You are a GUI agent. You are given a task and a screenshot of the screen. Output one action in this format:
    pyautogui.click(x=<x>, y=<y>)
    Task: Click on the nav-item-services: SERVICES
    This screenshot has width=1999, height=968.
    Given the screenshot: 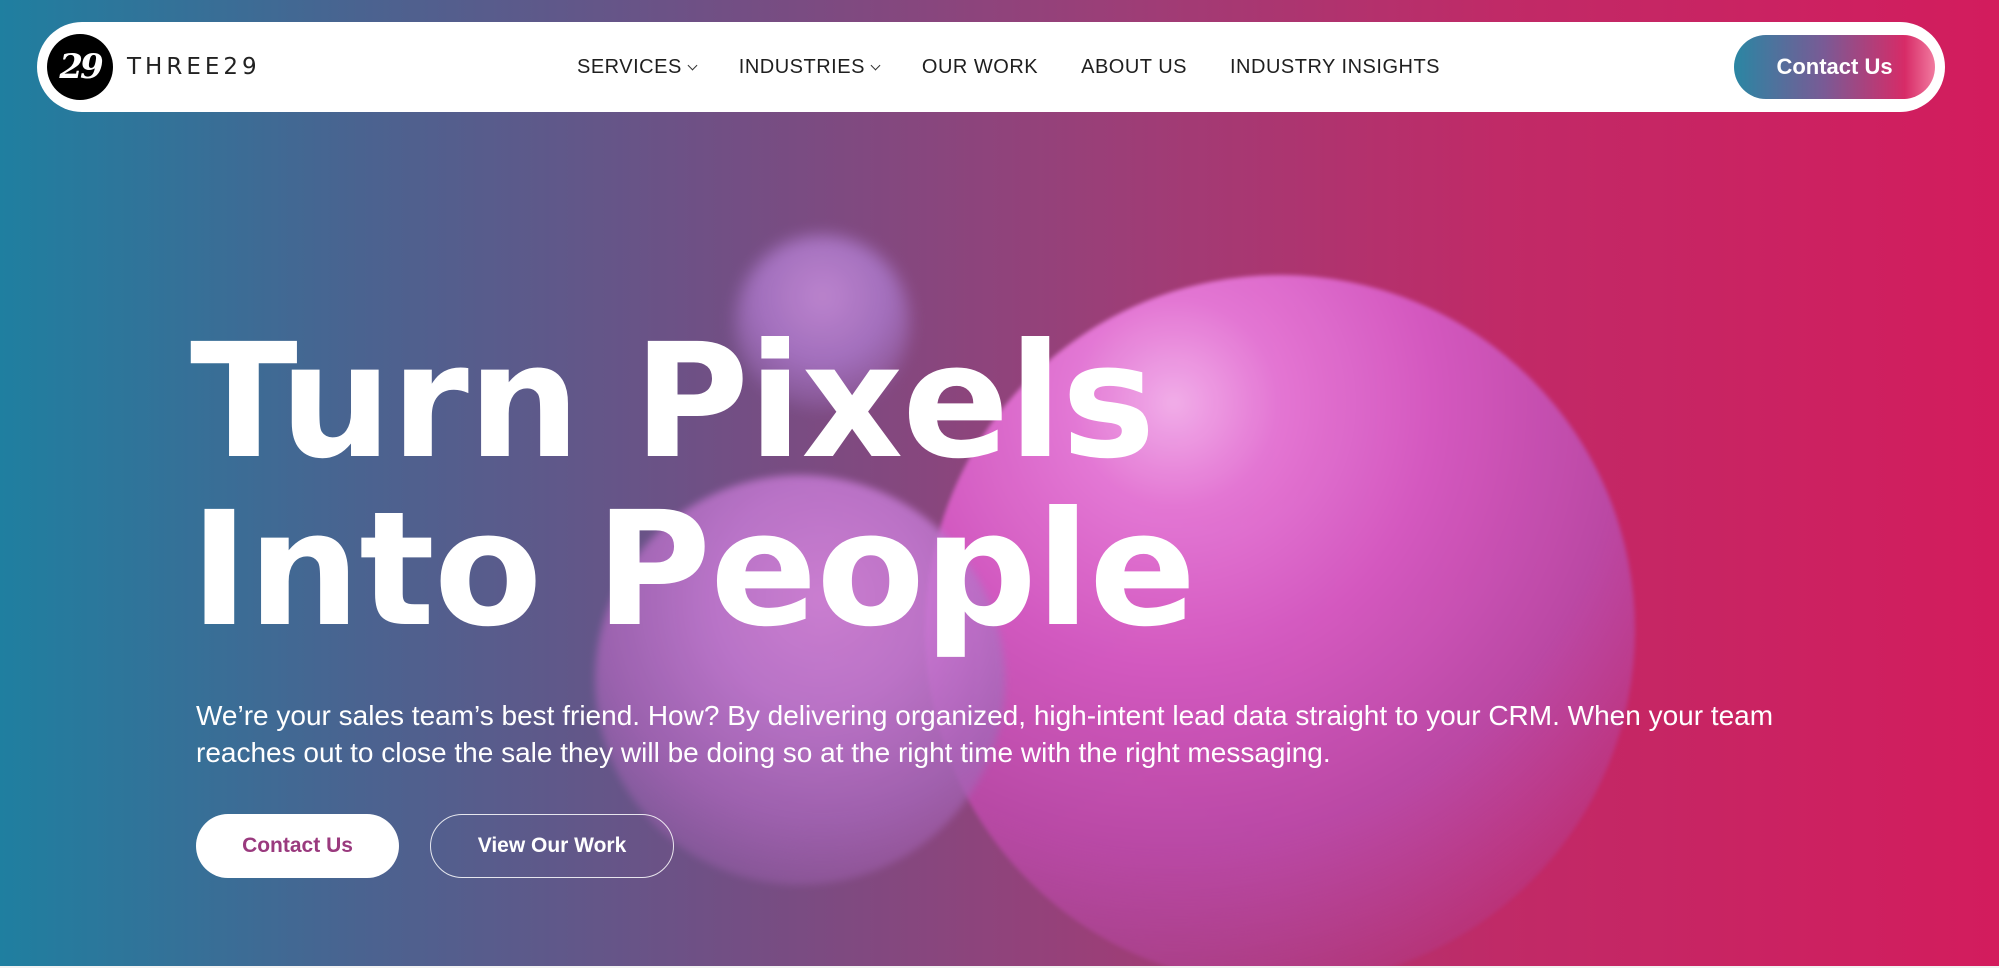 What is the action you would take?
    pyautogui.click(x=637, y=67)
    